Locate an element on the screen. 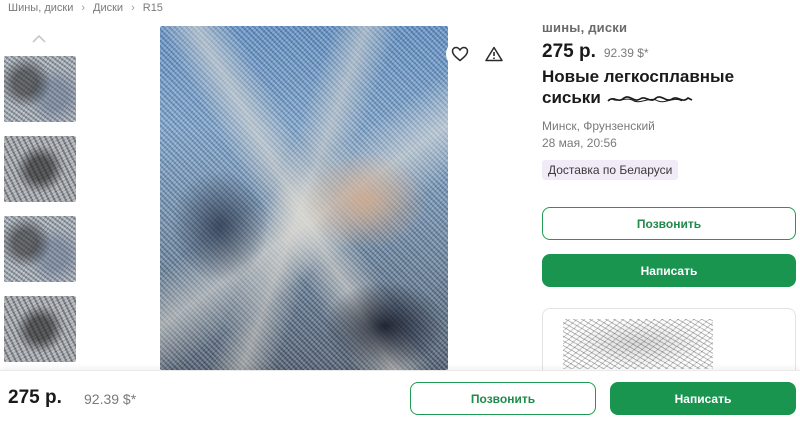 The height and width of the screenshot is (424, 800). breadcrumb-item-tires-wheels: Шины, диски is located at coordinates (40, 8).